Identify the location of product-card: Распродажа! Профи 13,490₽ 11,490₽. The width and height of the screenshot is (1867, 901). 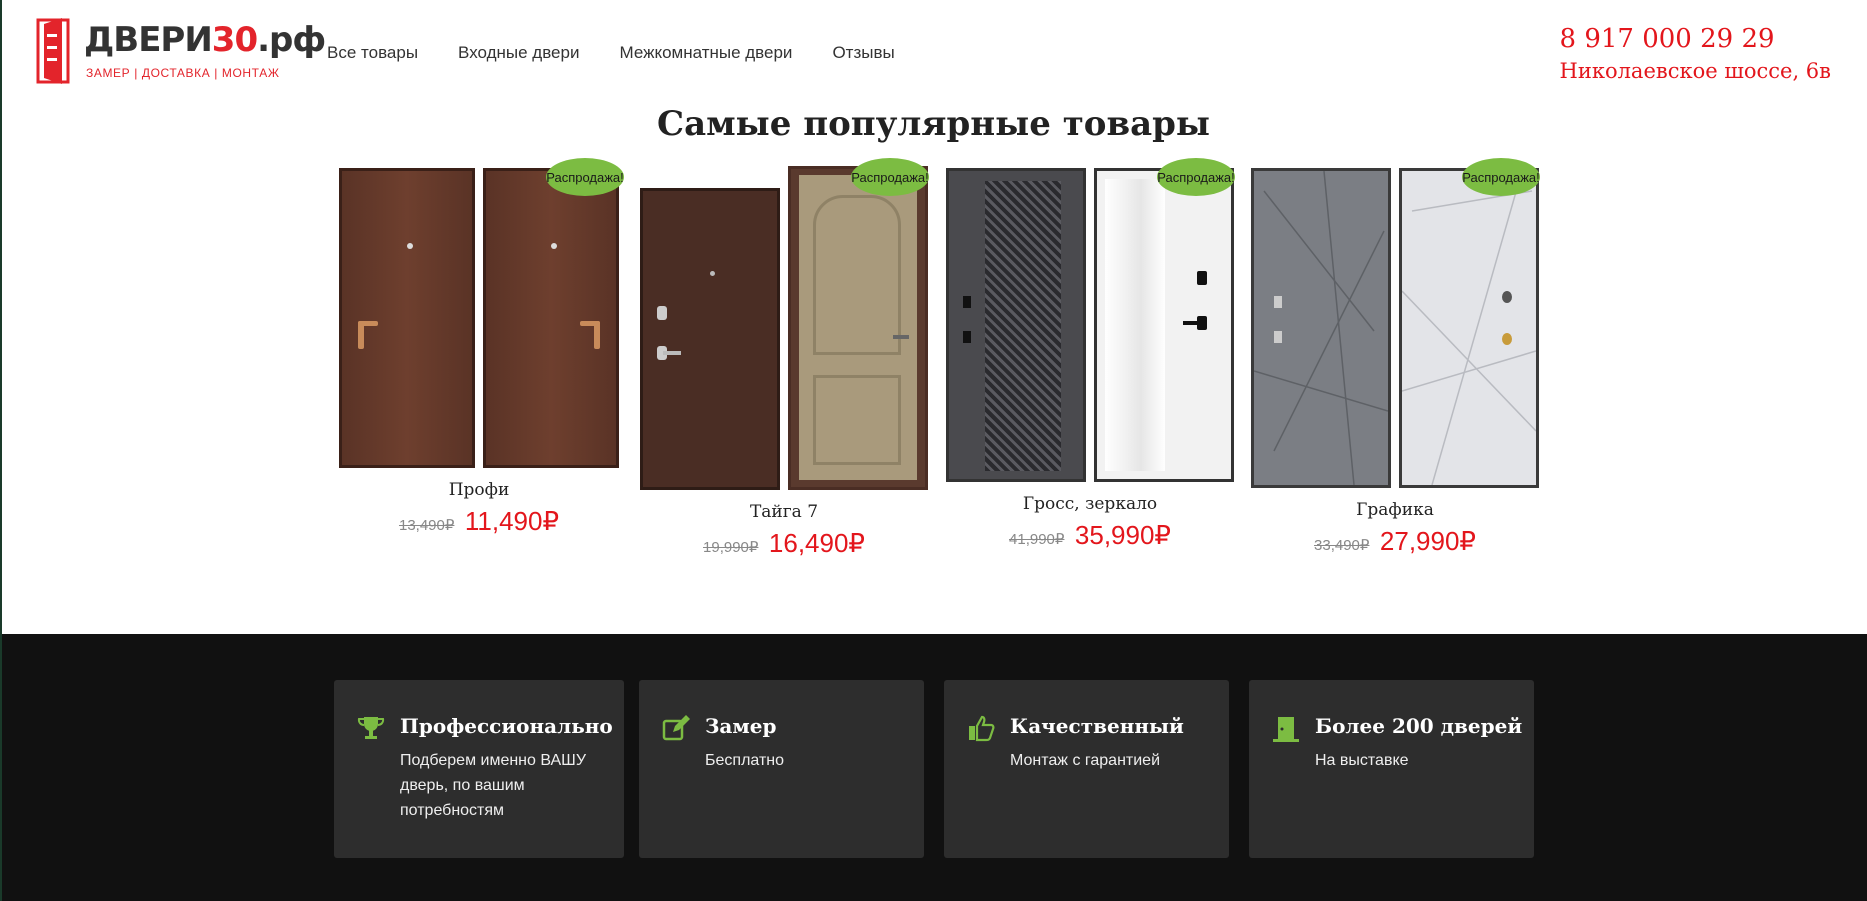
(479, 347).